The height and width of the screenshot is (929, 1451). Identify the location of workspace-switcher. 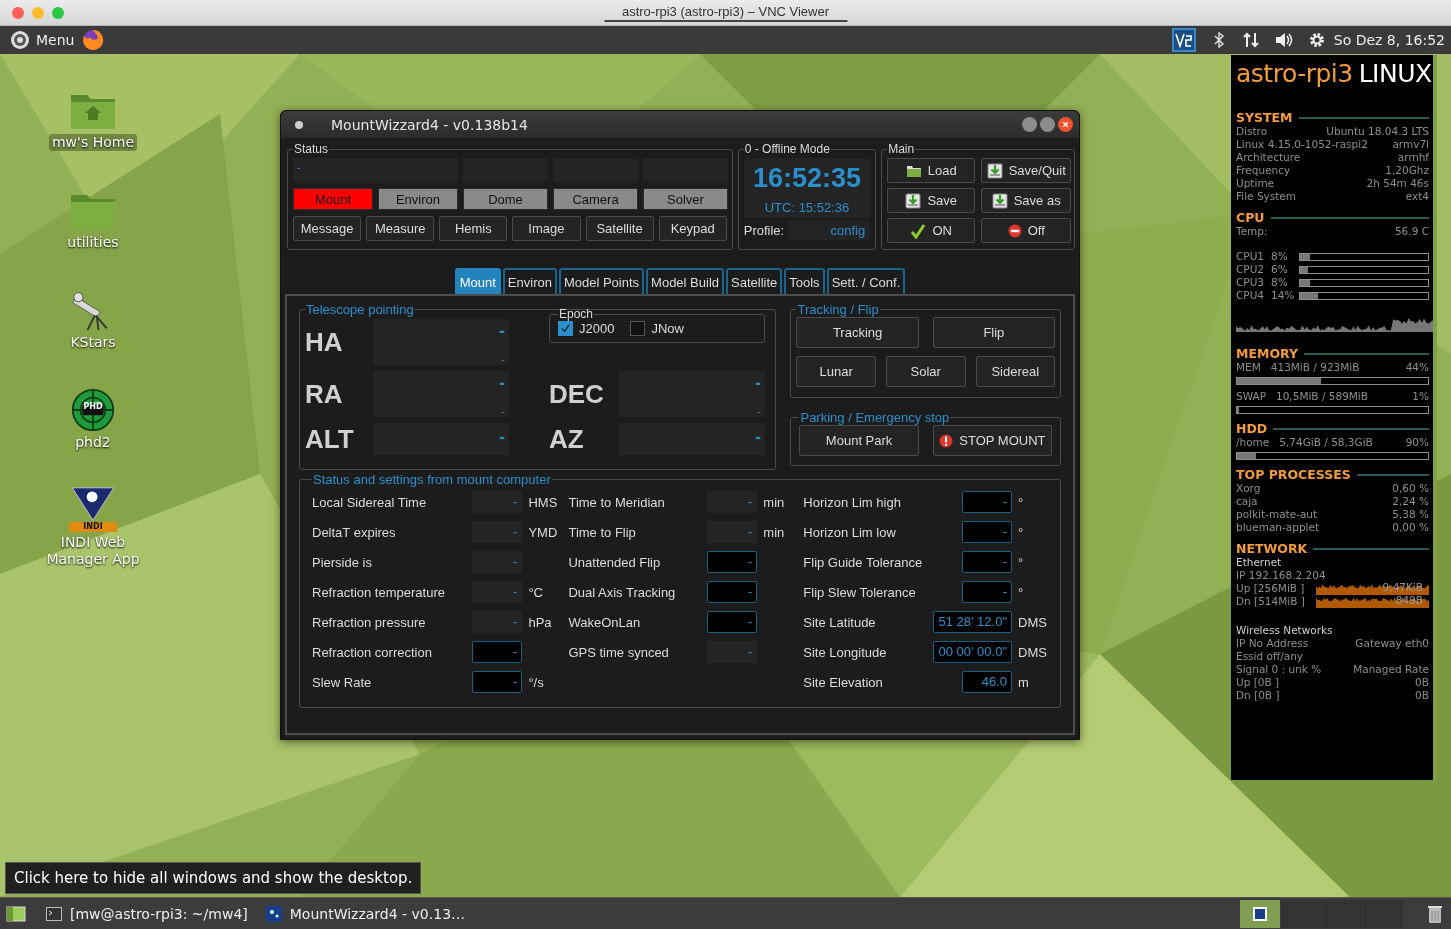
(1321, 913).